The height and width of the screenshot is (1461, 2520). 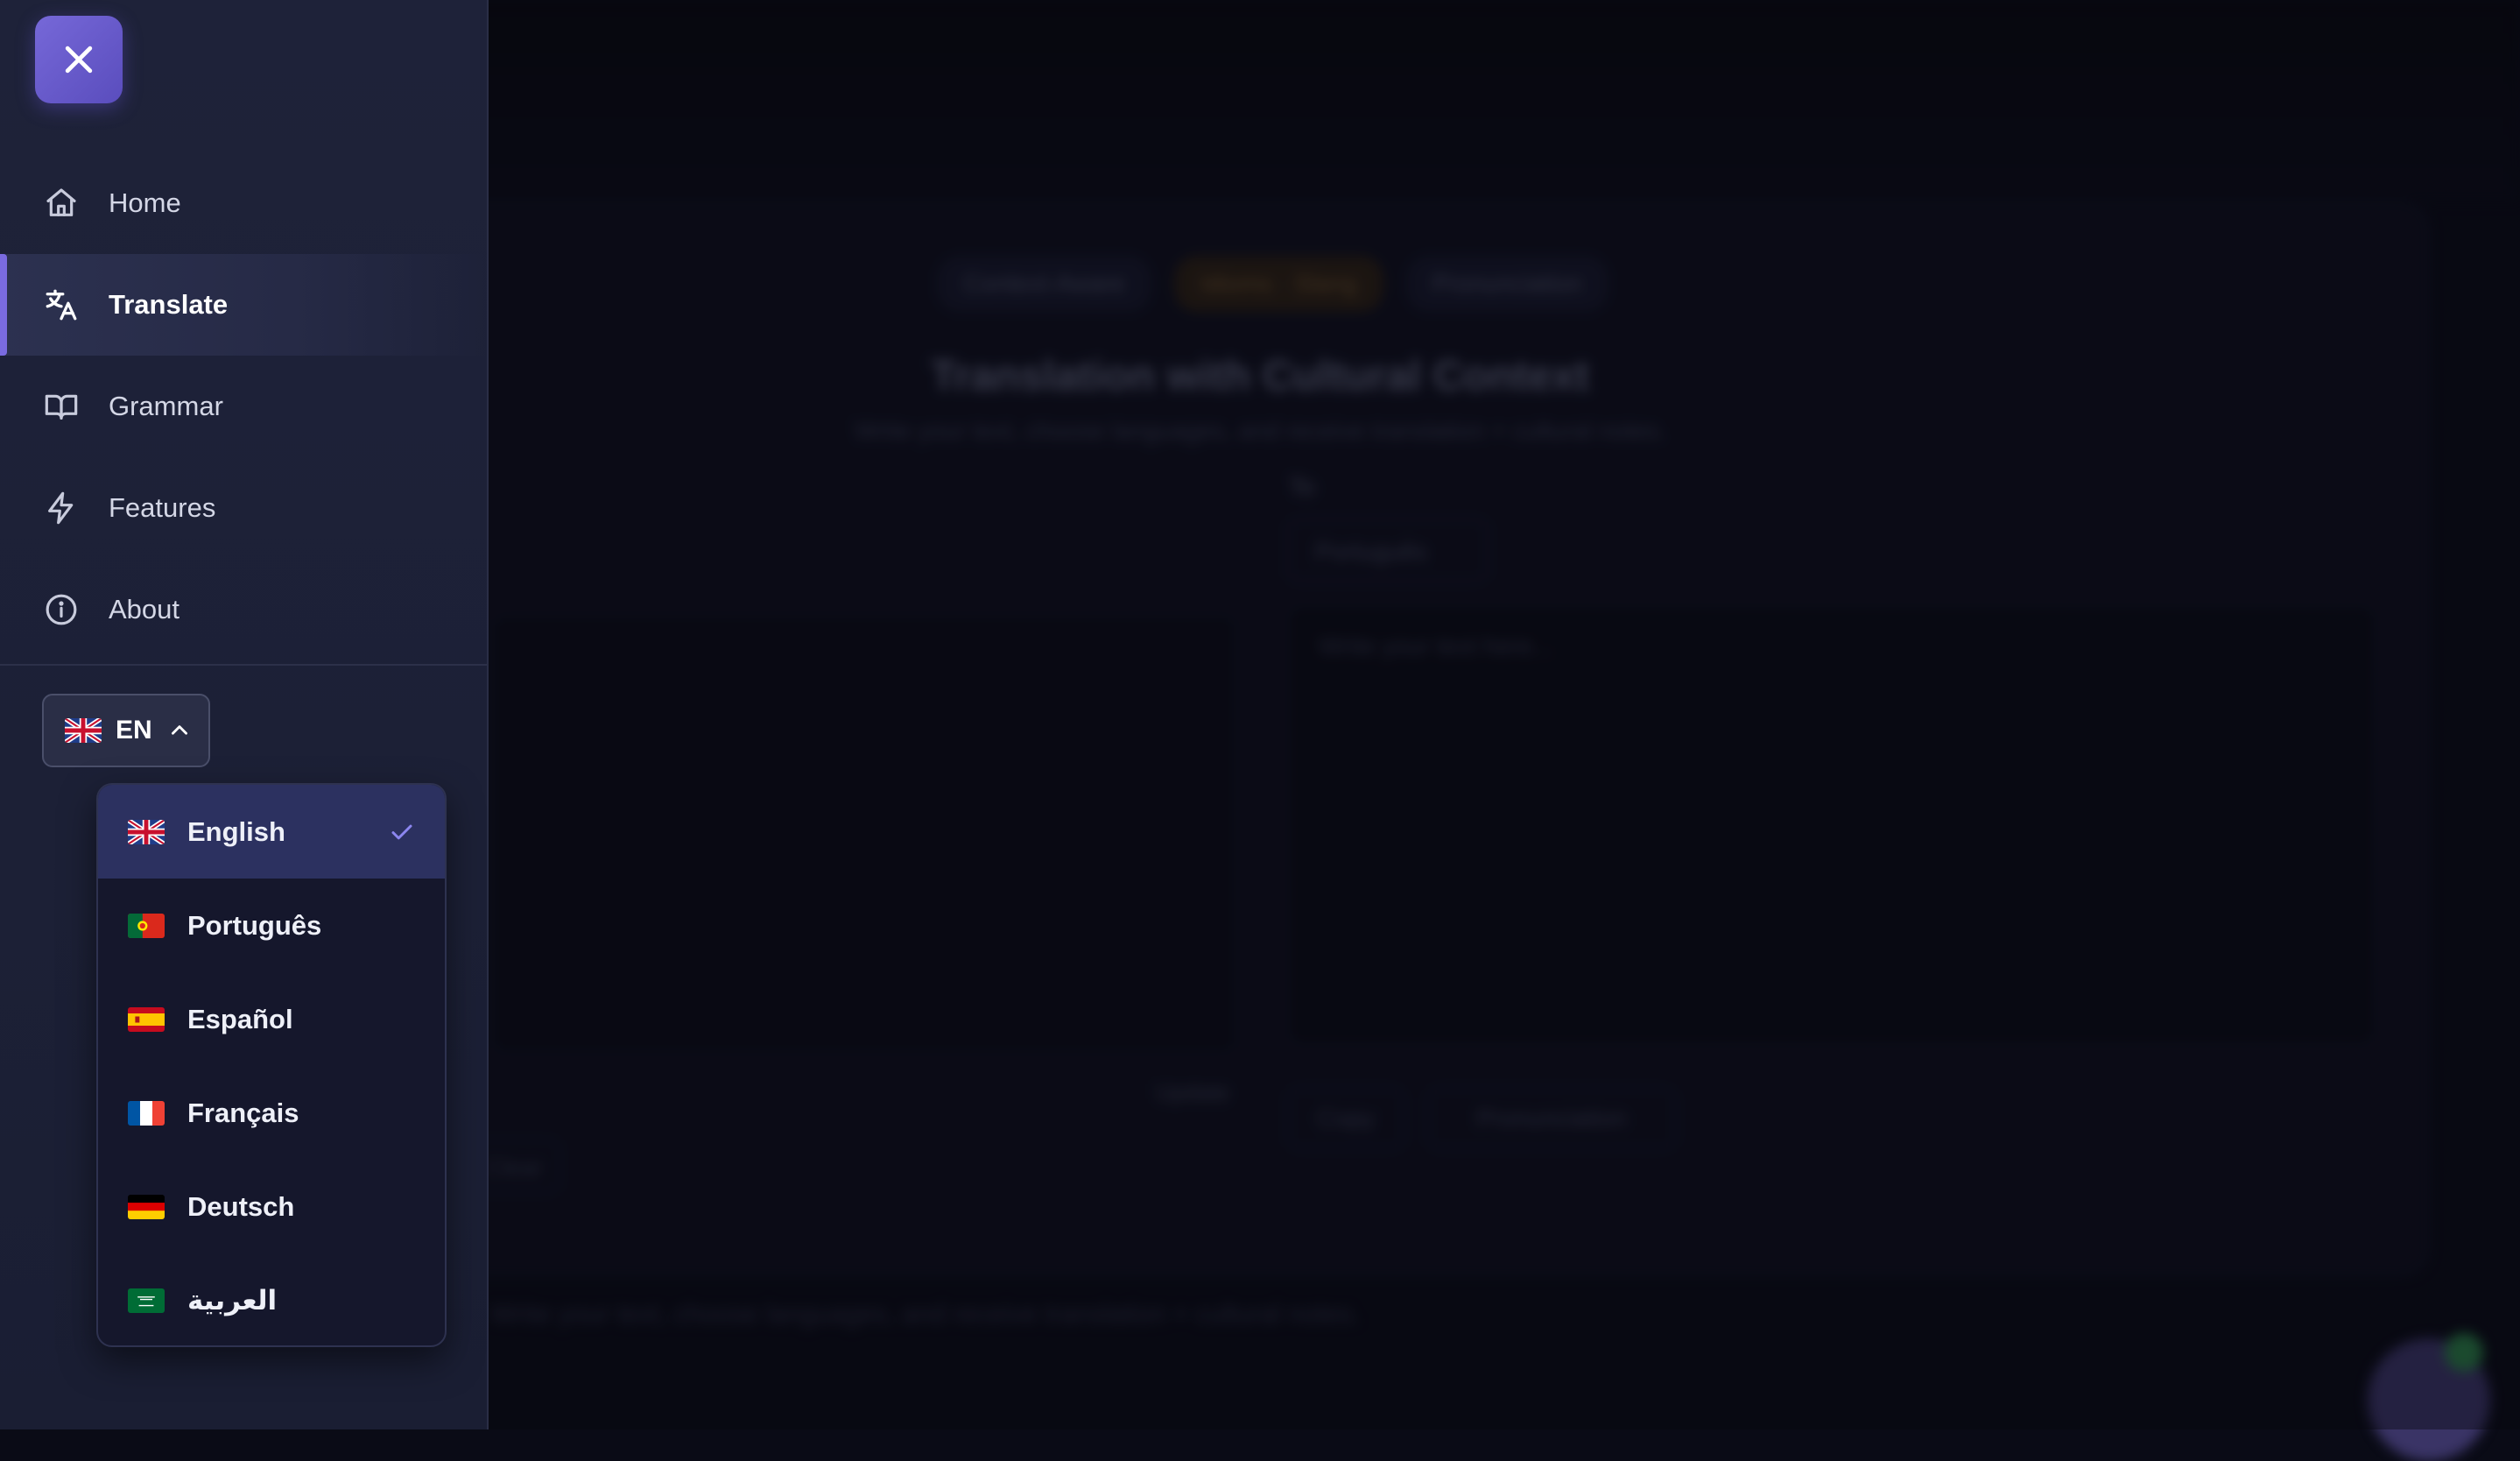 What do you see at coordinates (179, 730) in the screenshot?
I see `chevron-up-icon` at bounding box center [179, 730].